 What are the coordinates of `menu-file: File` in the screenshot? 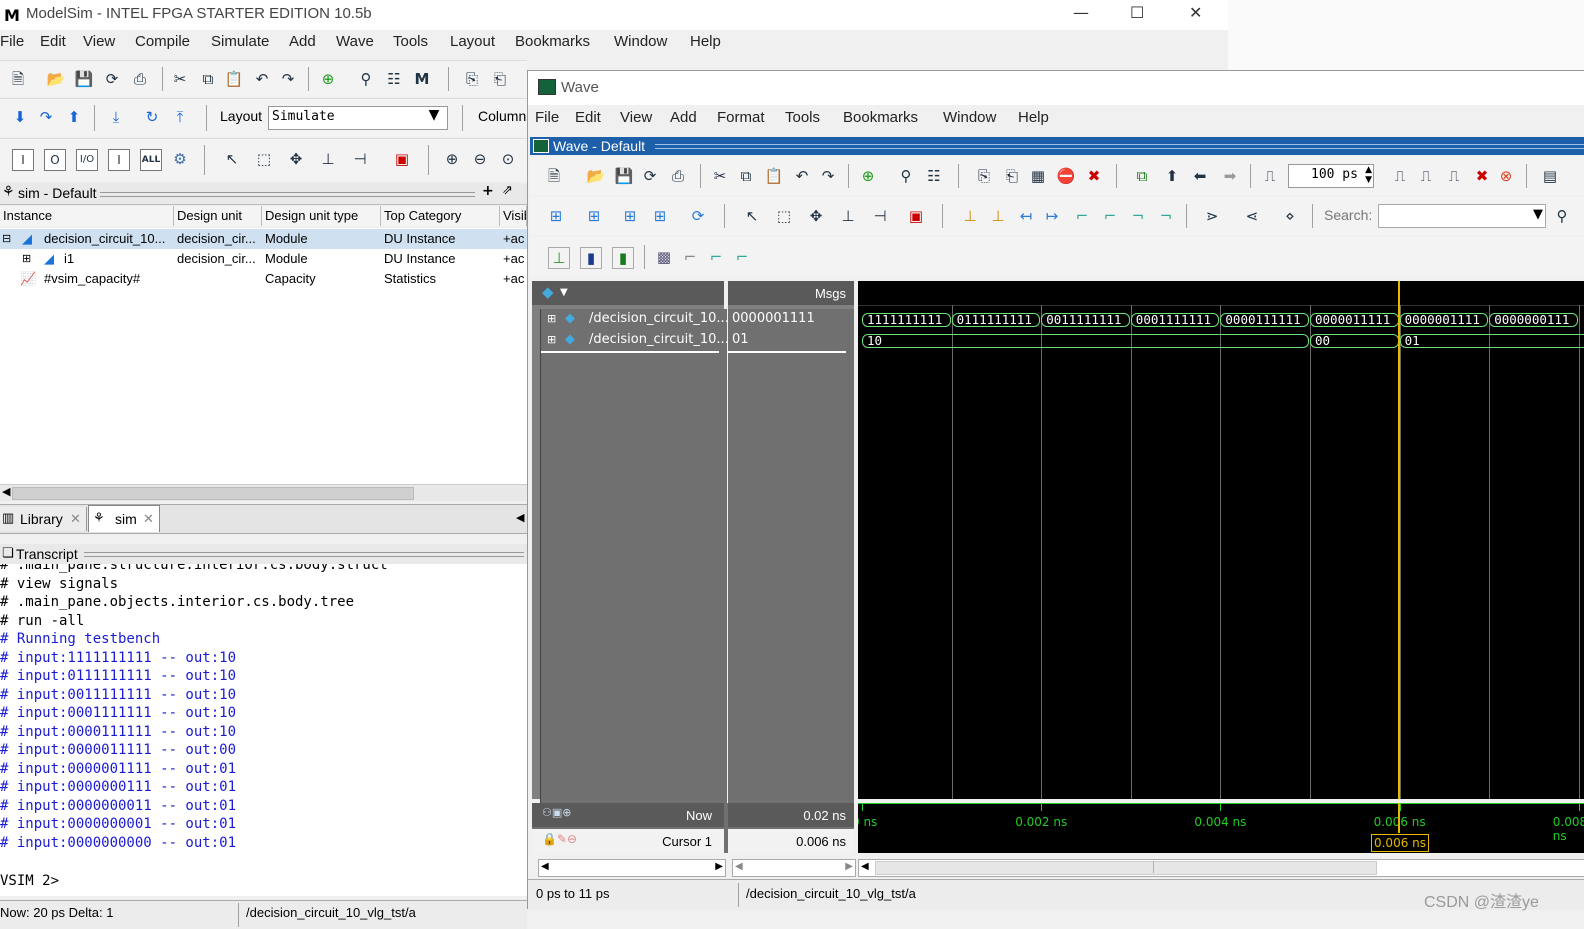 It's located at (12, 41).